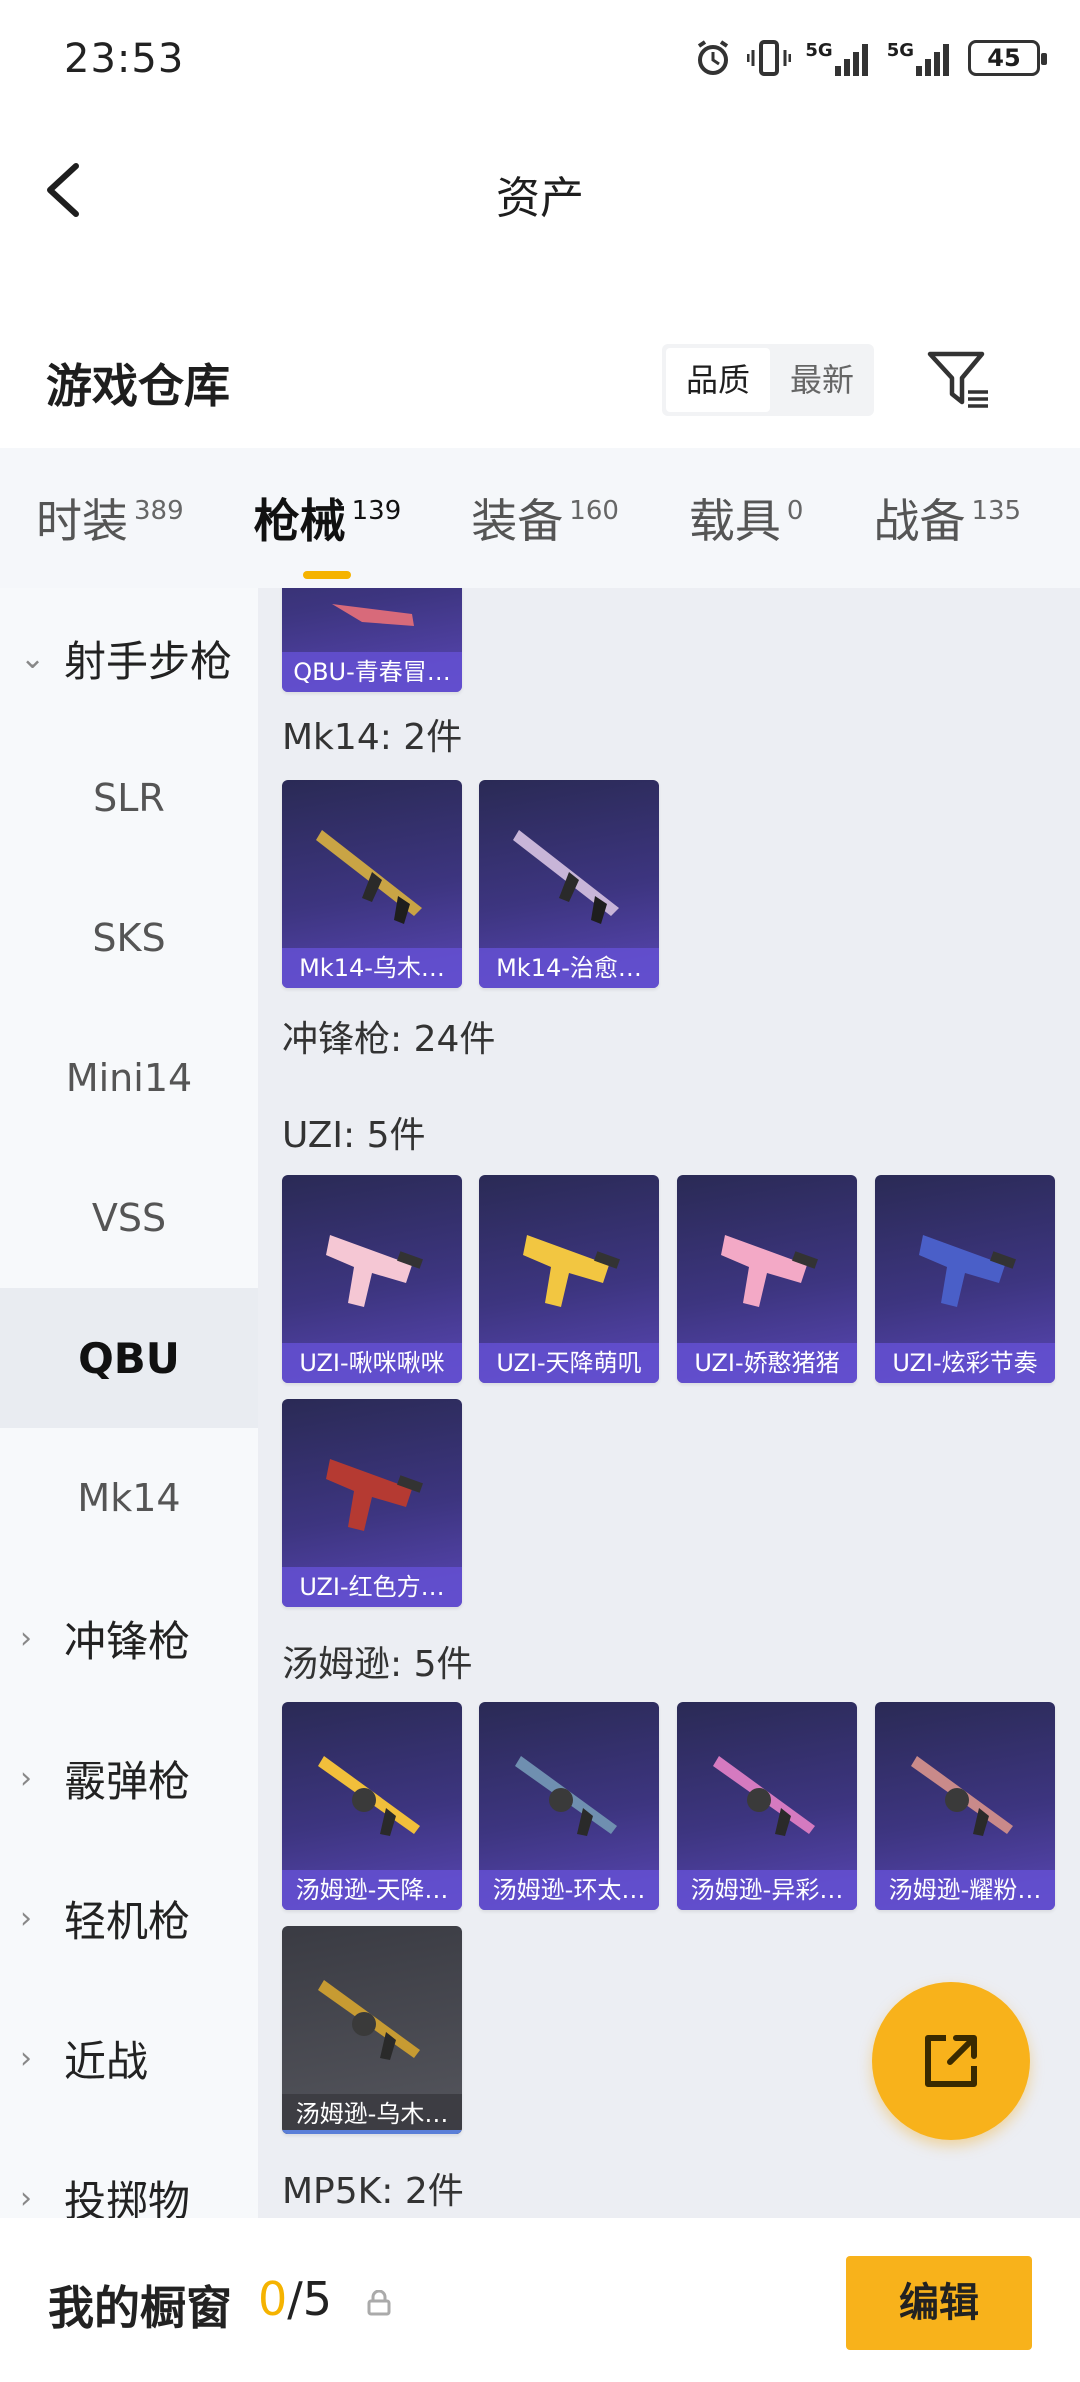 The image size is (1080, 2382). I want to click on weapon-card-label: UZI-炫彩节奏, so click(965, 1363).